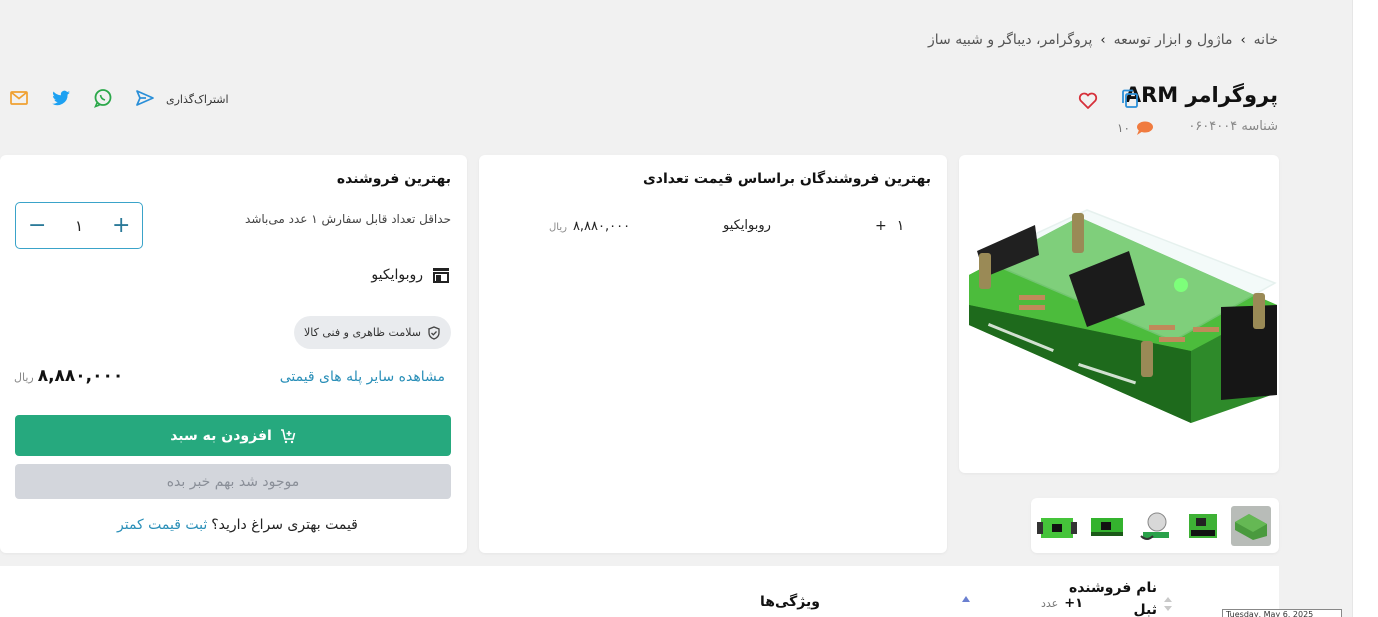 This screenshot has height=617, width=1378. Describe the element at coordinates (1168, 604) in the screenshot. I see `sort-icon` at that location.